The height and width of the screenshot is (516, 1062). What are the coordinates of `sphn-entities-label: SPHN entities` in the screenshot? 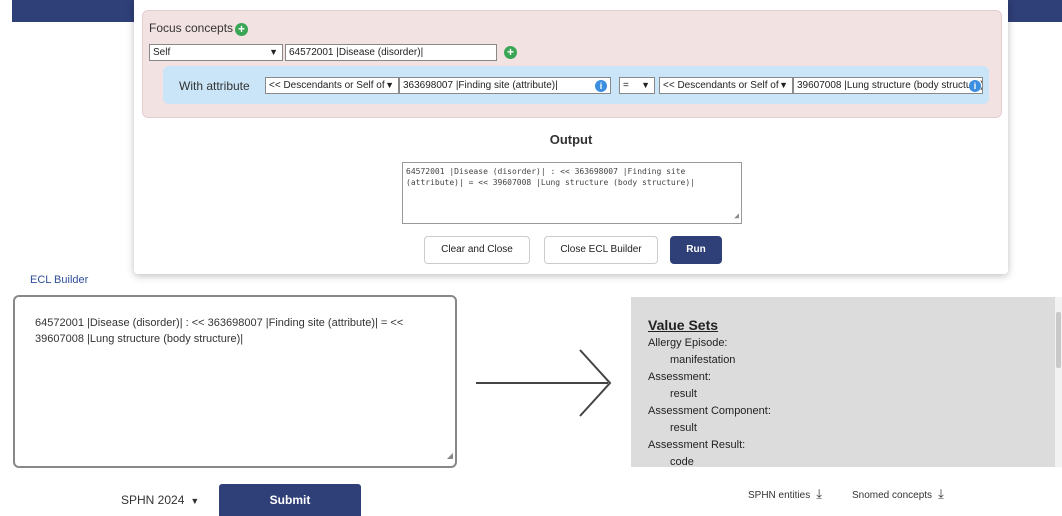 It's located at (779, 495).